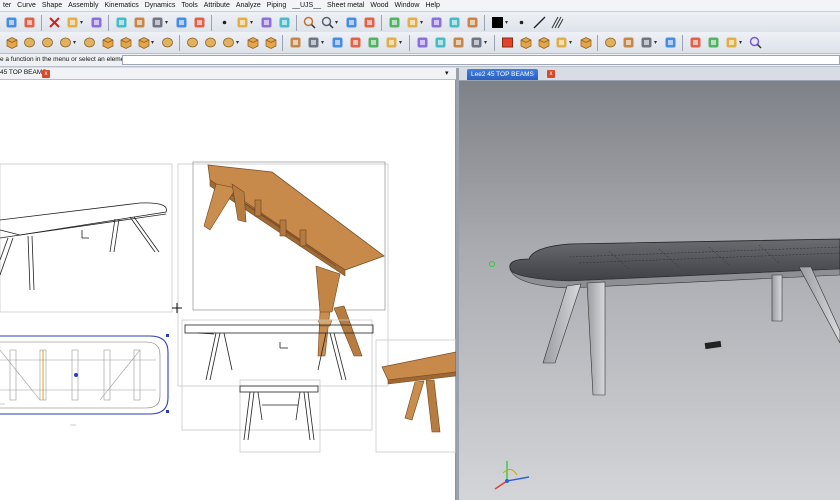 The width and height of the screenshot is (840, 500). What do you see at coordinates (313, 43) in the screenshot?
I see `subtract-icon` at bounding box center [313, 43].